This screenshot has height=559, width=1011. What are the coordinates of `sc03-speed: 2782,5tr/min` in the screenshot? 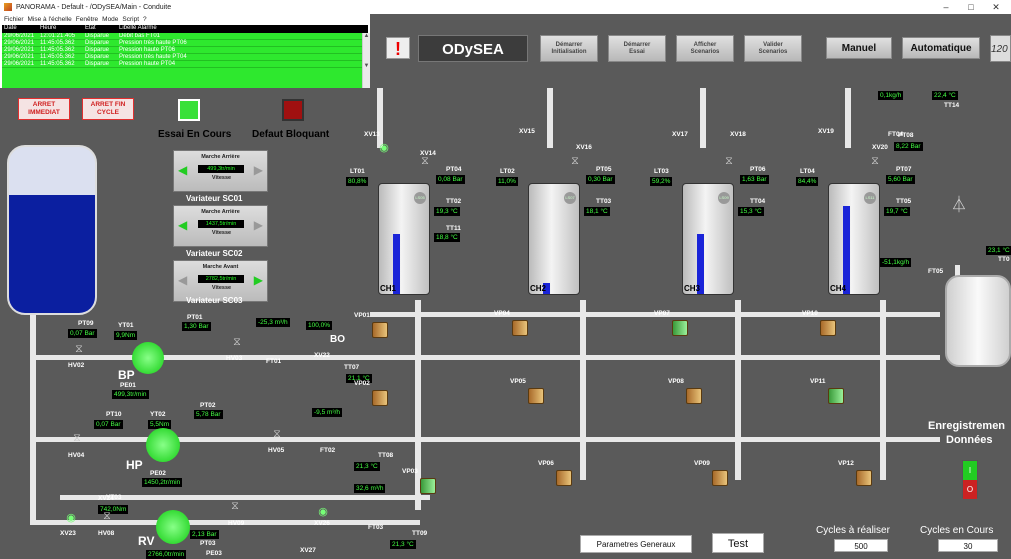 It's located at (221, 279).